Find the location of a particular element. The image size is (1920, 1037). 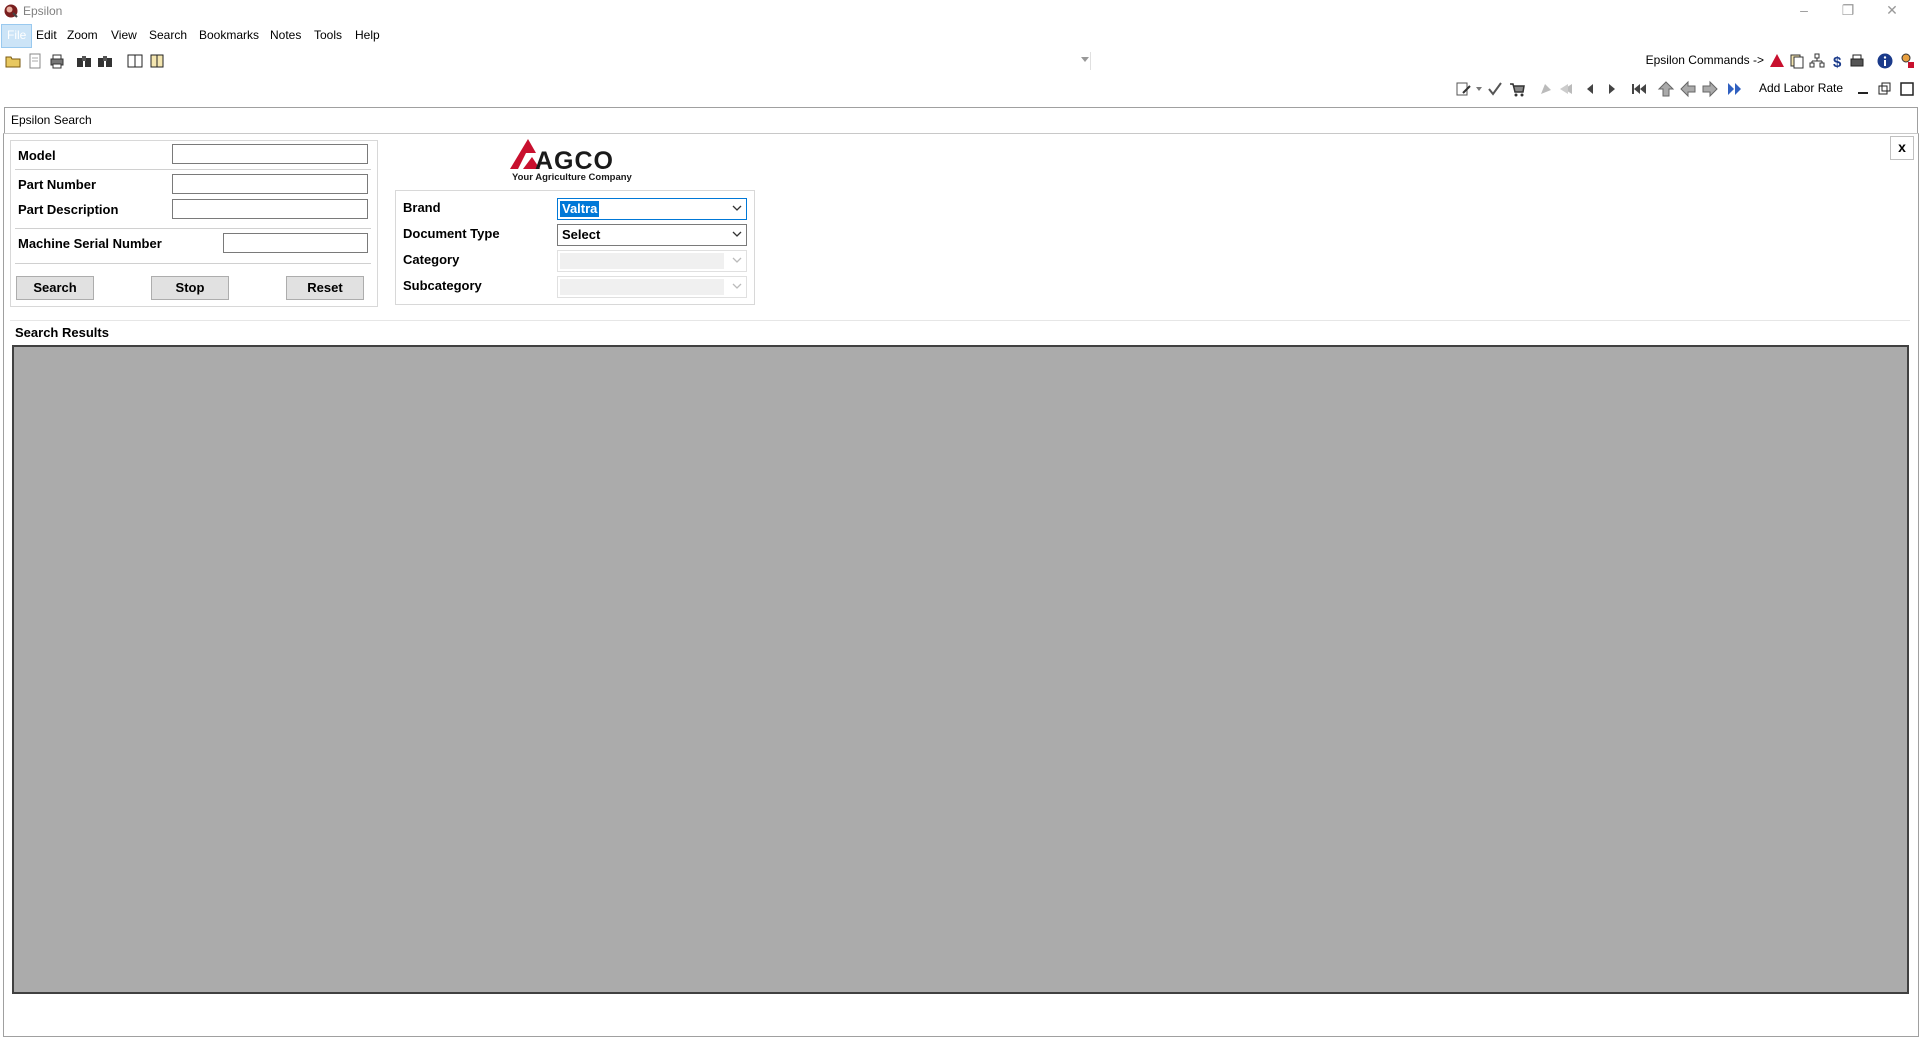

open-folder-icon is located at coordinates (13, 61).